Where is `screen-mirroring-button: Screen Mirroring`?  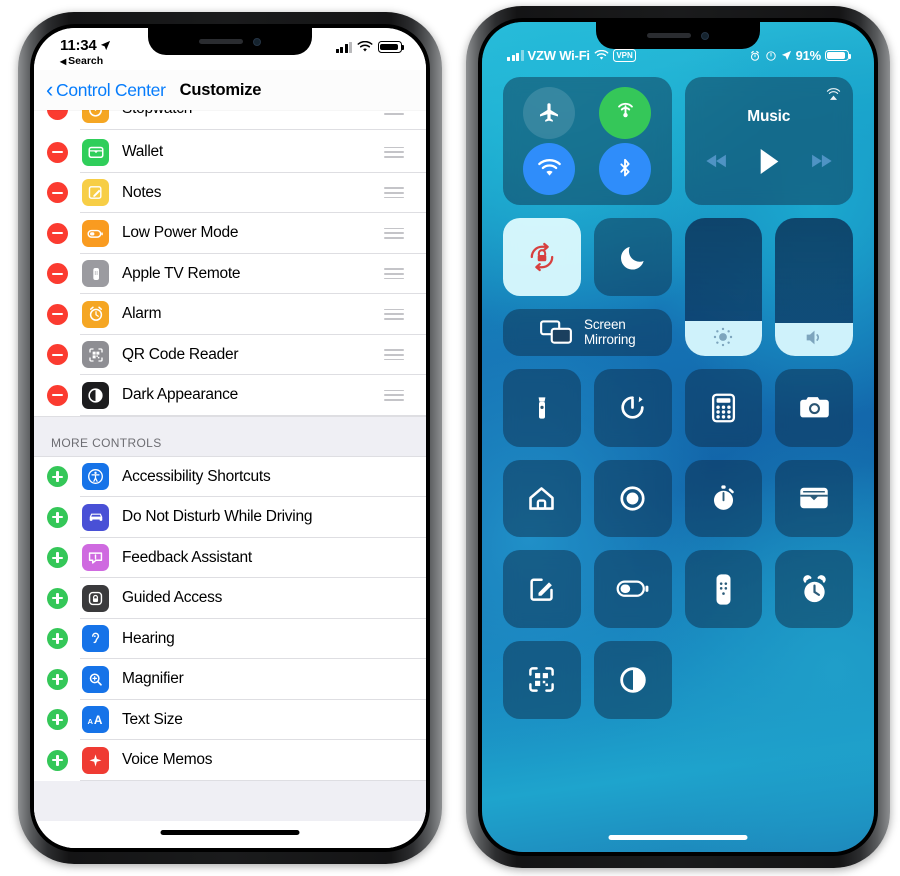 screen-mirroring-button: Screen Mirroring is located at coordinates (587, 332).